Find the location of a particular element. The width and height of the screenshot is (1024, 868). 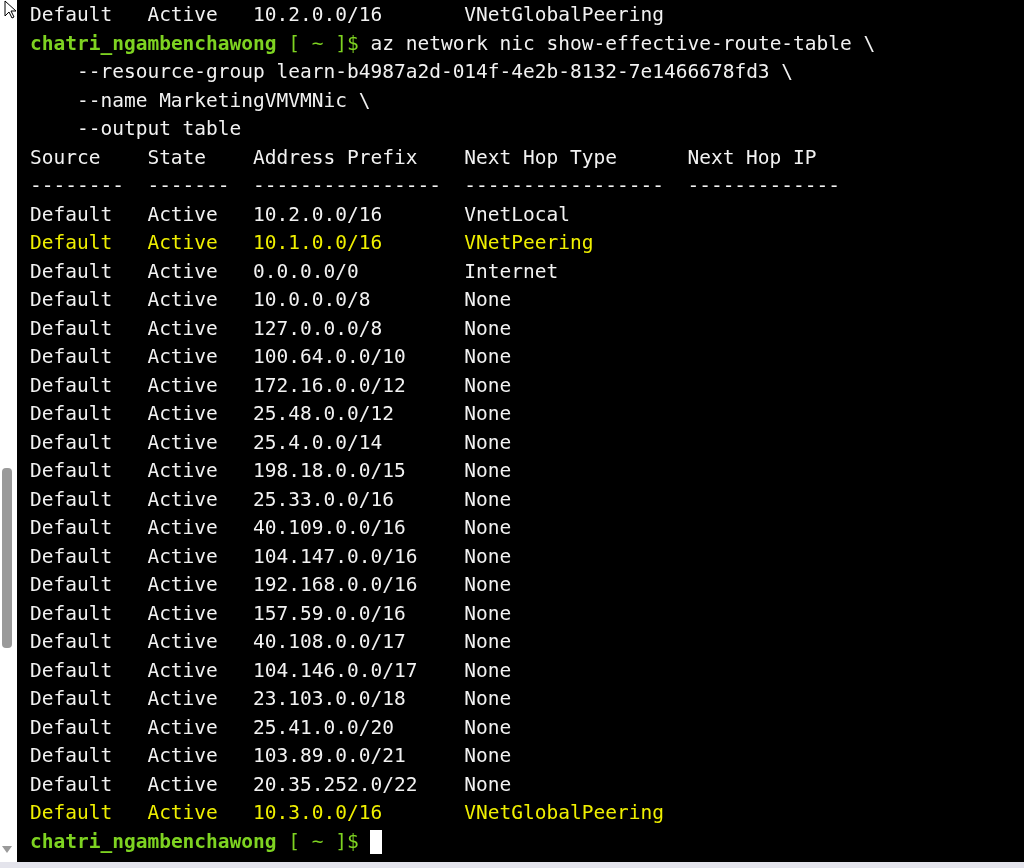

table-cell-text: 104.147.0.0/16 is located at coordinates (335, 556).